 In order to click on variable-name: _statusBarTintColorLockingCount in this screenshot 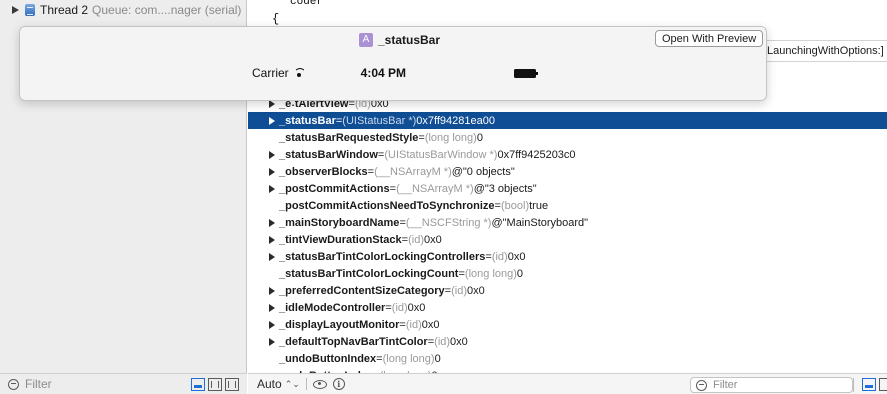, I will do `click(369, 273)`.